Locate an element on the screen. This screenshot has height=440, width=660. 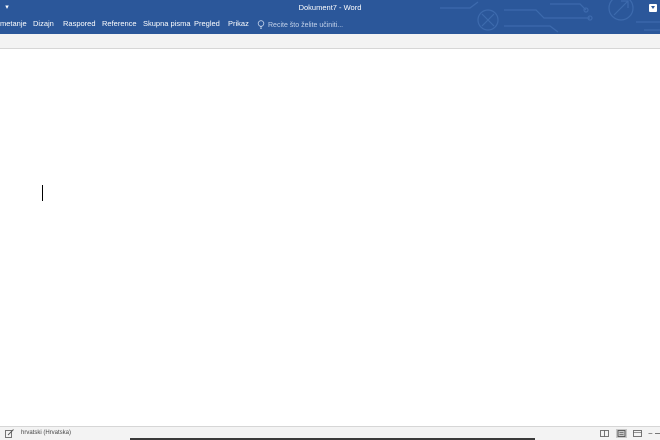
window-title: Dokument7 - Word is located at coordinates (330, 7).